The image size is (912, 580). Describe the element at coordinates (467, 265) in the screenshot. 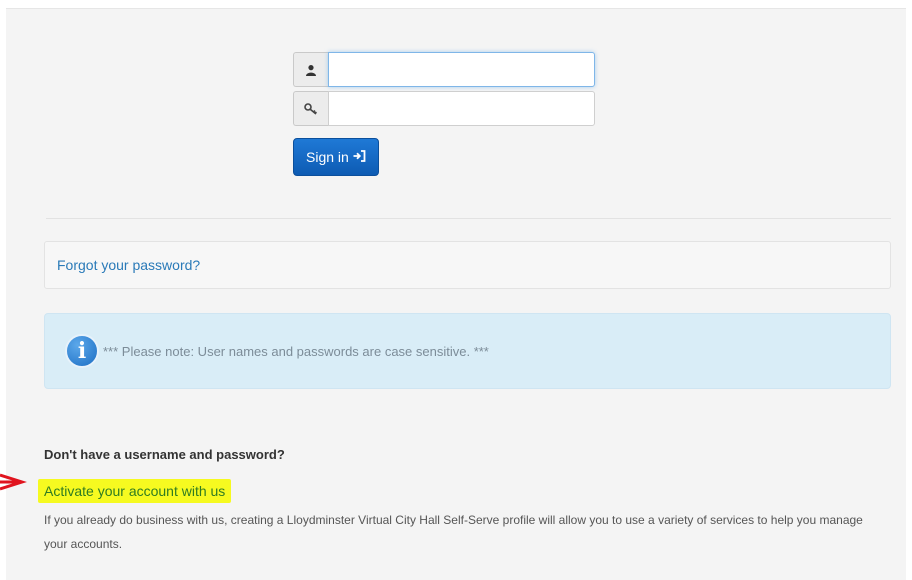

I see `forgot-password-box: Forgot your password?` at that location.